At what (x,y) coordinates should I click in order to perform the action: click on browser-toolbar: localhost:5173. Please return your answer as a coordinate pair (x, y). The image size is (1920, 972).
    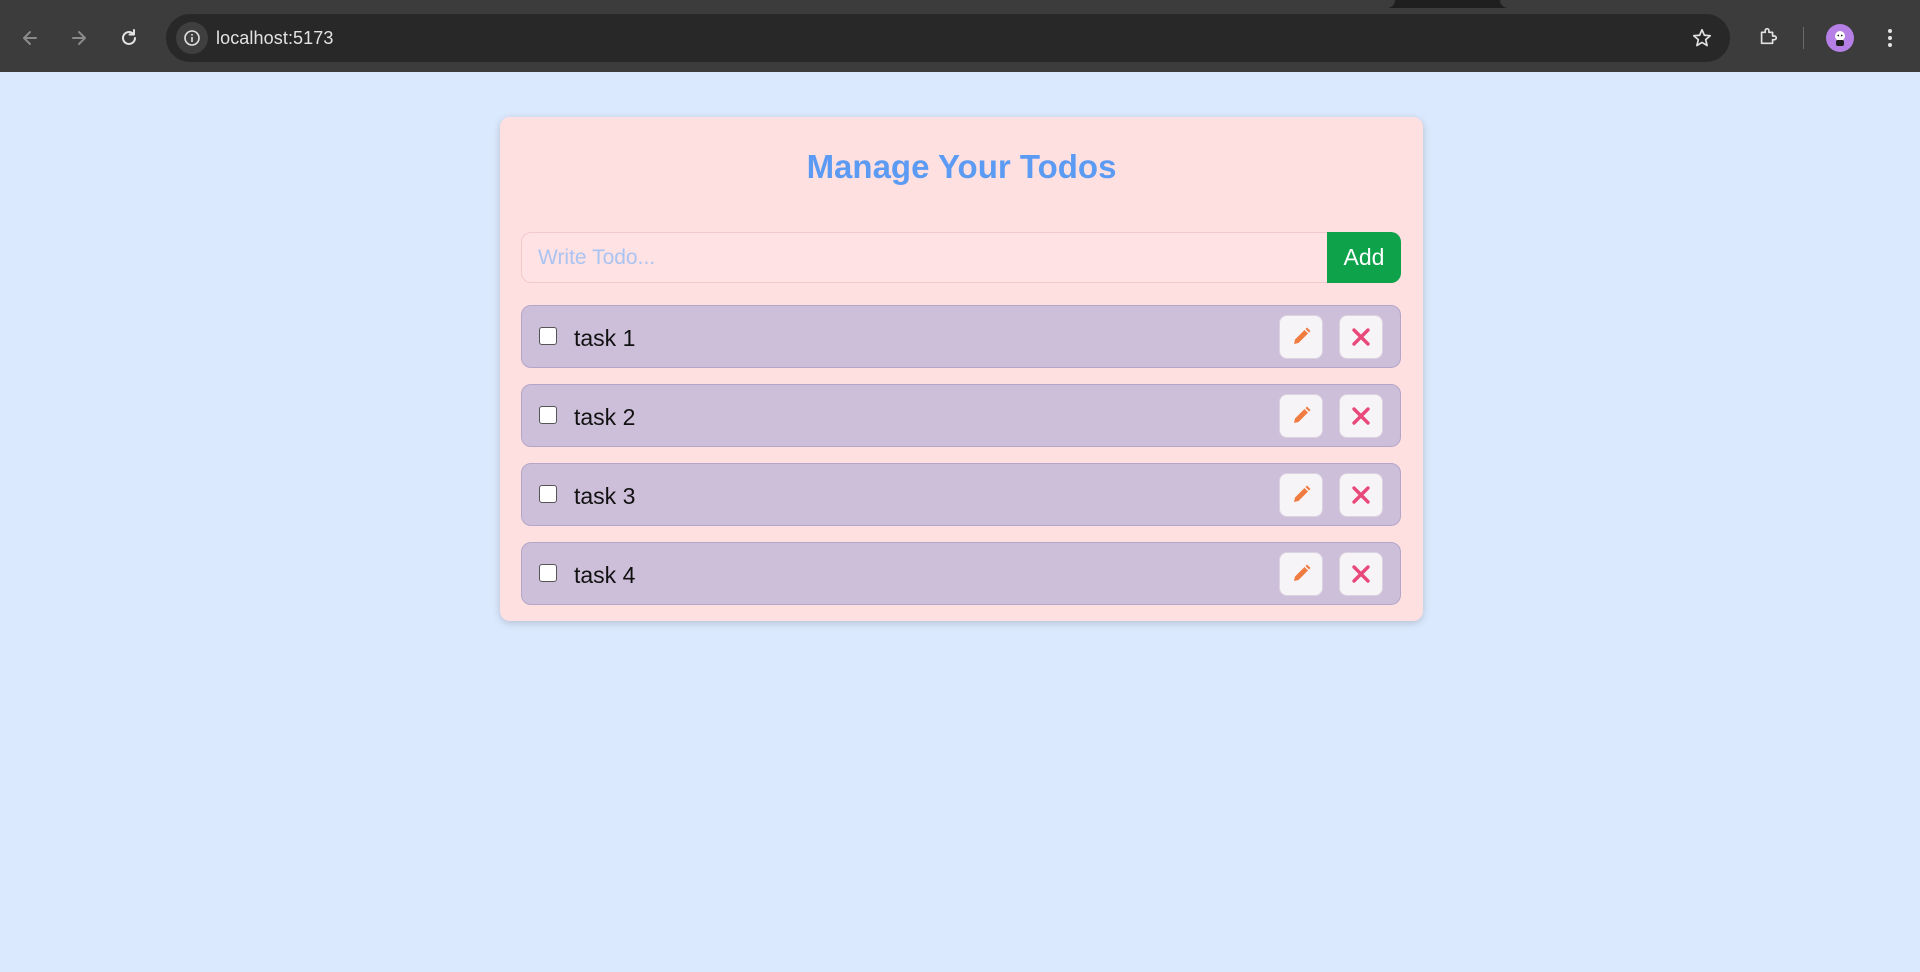
    Looking at the image, I should click on (960, 36).